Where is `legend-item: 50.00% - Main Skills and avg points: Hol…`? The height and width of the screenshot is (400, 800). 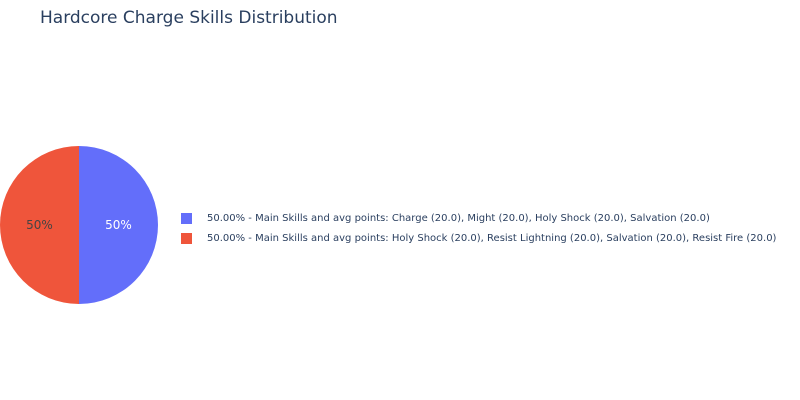
legend-item: 50.00% - Main Skills and avg points: Hol… is located at coordinates (478, 238).